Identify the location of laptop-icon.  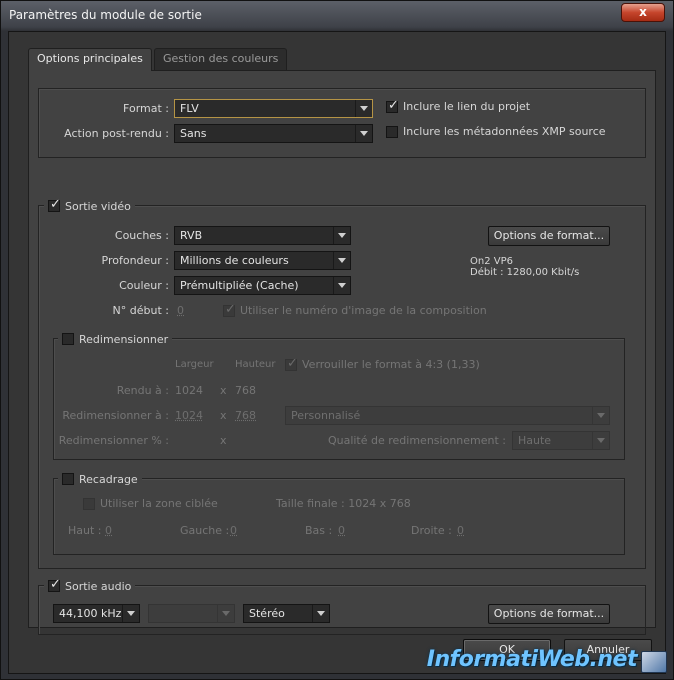
(654, 662).